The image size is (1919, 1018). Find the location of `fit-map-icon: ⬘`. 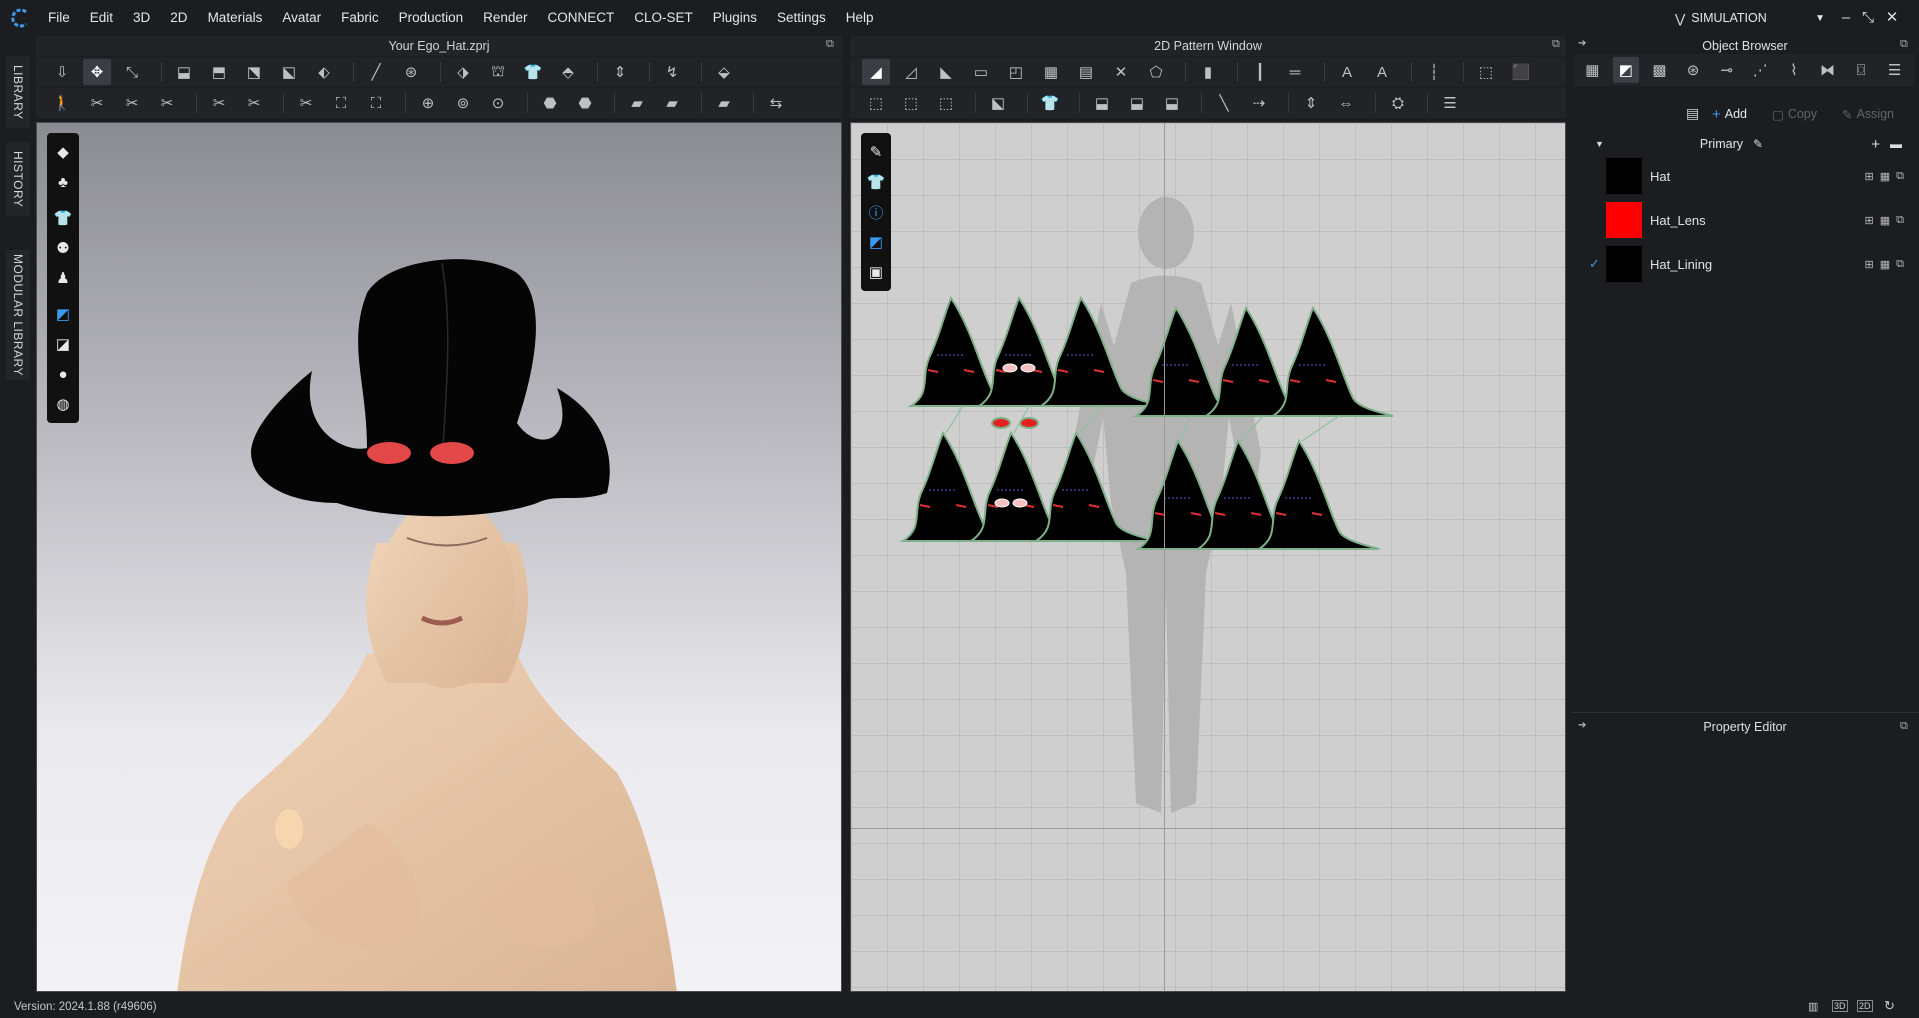

fit-map-icon: ⬘ is located at coordinates (568, 72).